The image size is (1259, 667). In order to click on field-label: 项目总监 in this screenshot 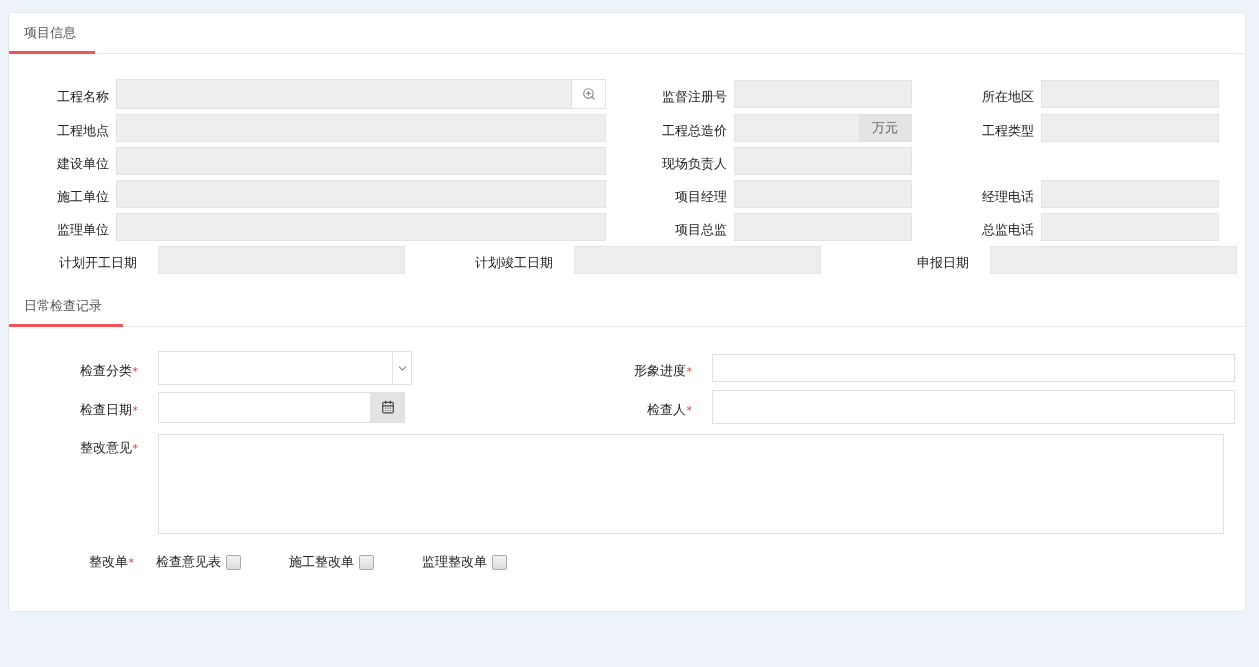, I will do `click(701, 230)`.